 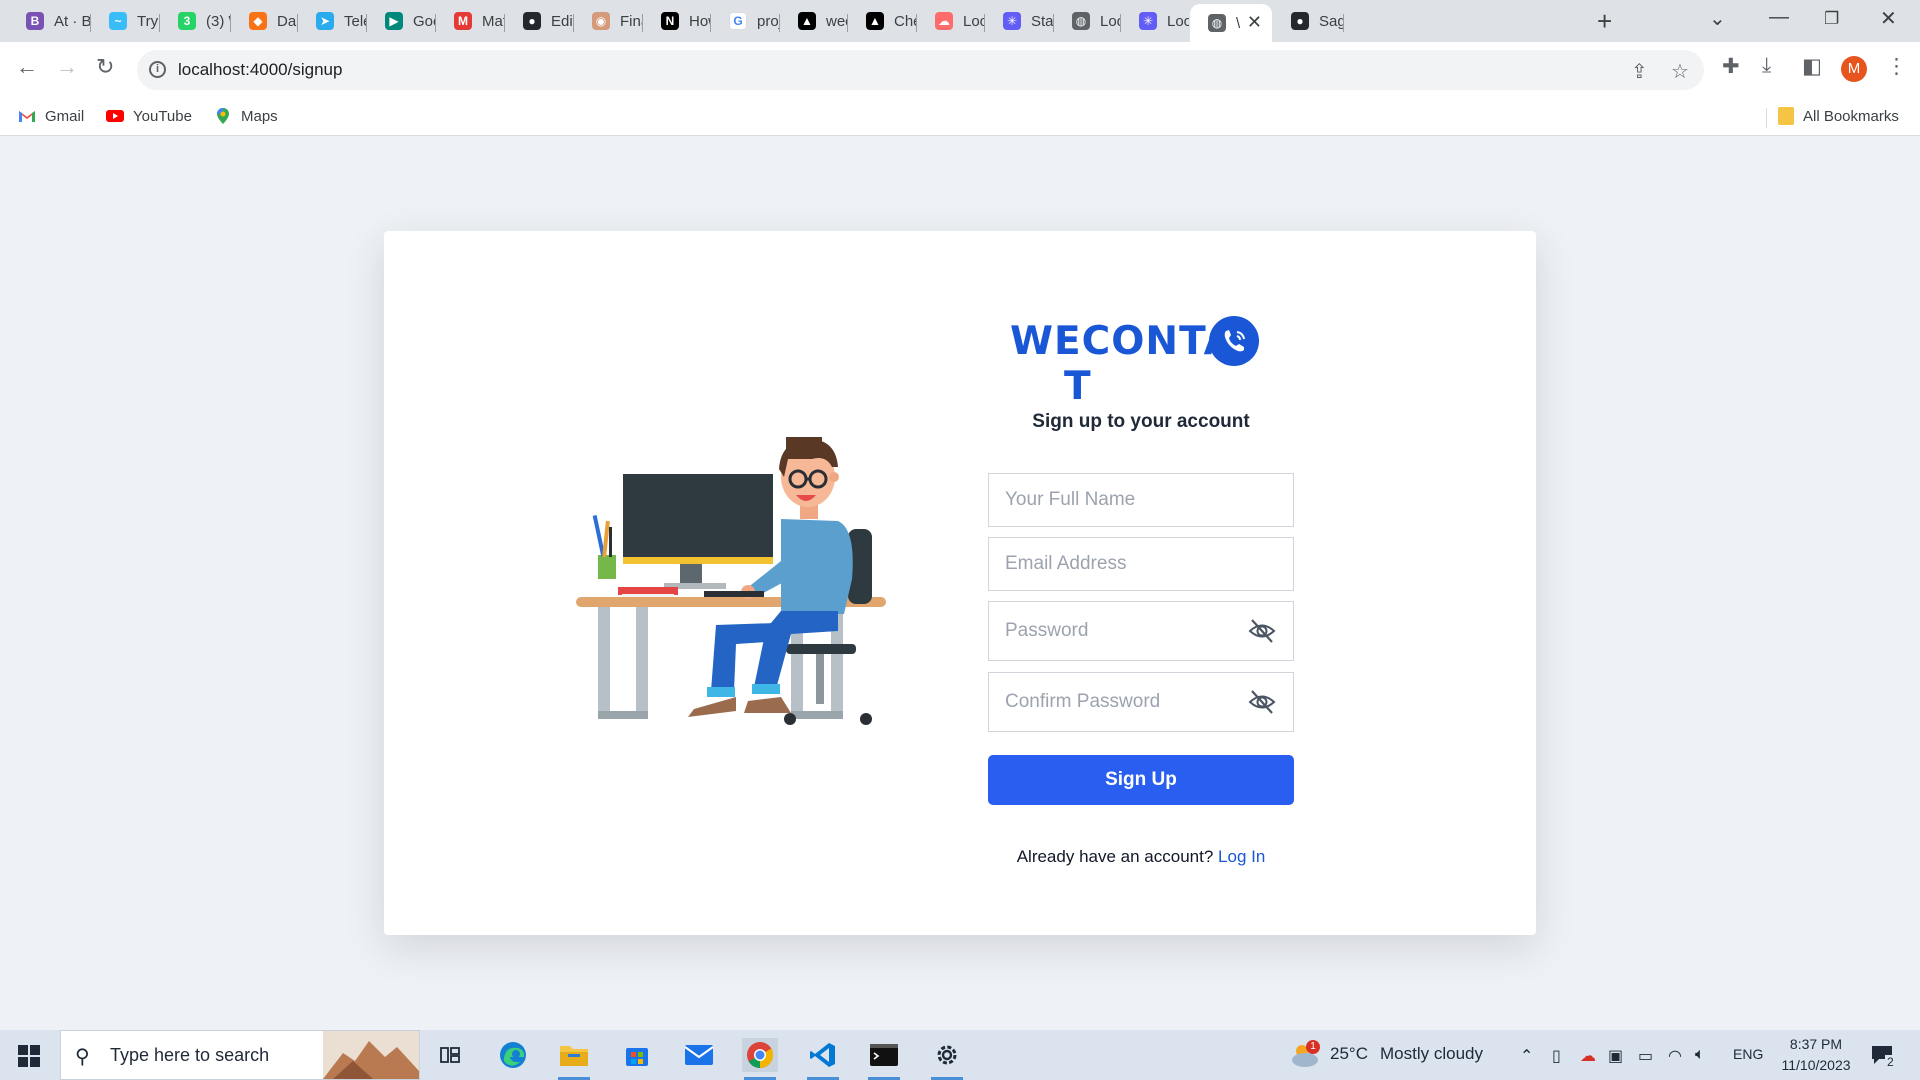 I want to click on bookmark-maps: Maps, so click(x=246, y=116).